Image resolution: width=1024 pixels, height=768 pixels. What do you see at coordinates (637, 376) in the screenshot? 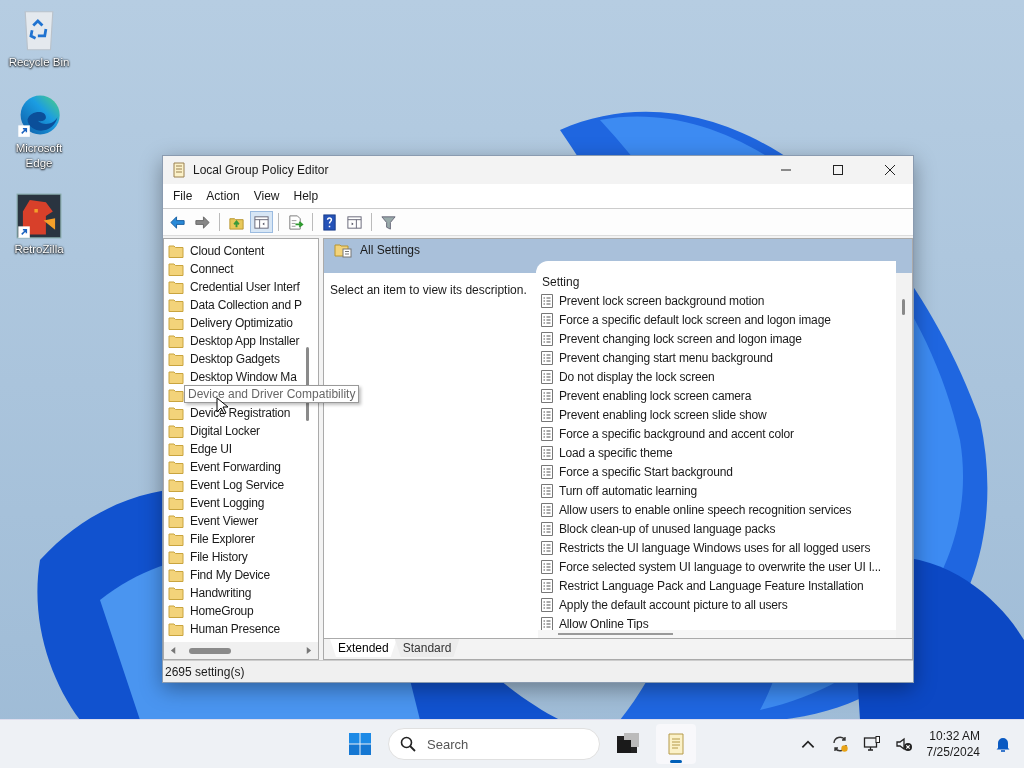
I see `setting-item: Do not display the lock screen` at bounding box center [637, 376].